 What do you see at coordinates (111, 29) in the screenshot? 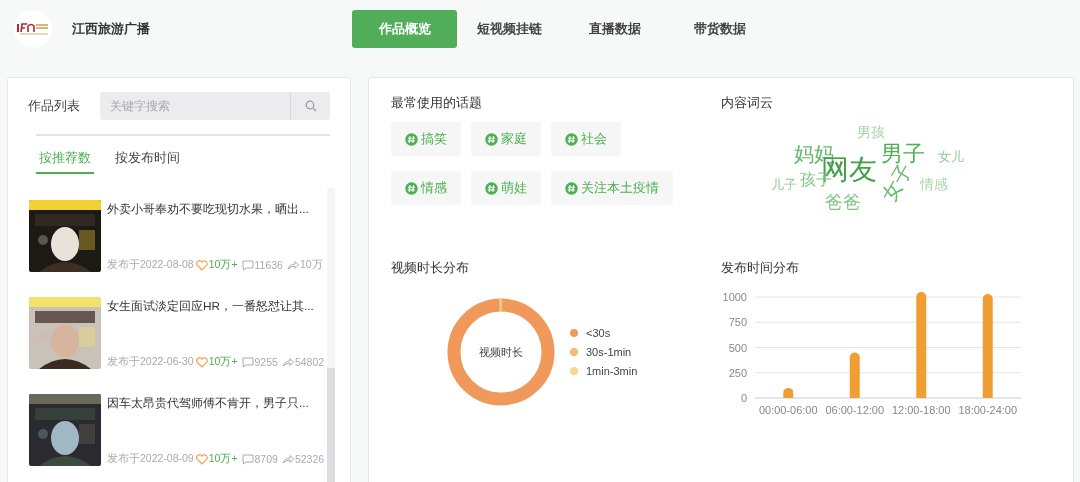
I see `account-name: 江西旅游广播` at bounding box center [111, 29].